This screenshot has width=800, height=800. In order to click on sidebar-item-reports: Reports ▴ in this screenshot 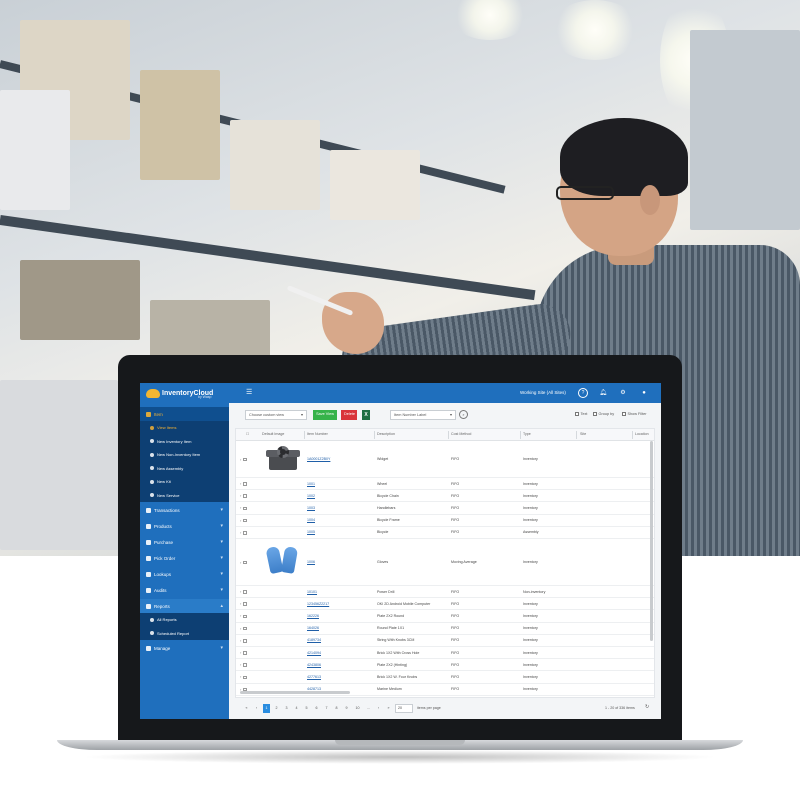, I will do `click(184, 606)`.